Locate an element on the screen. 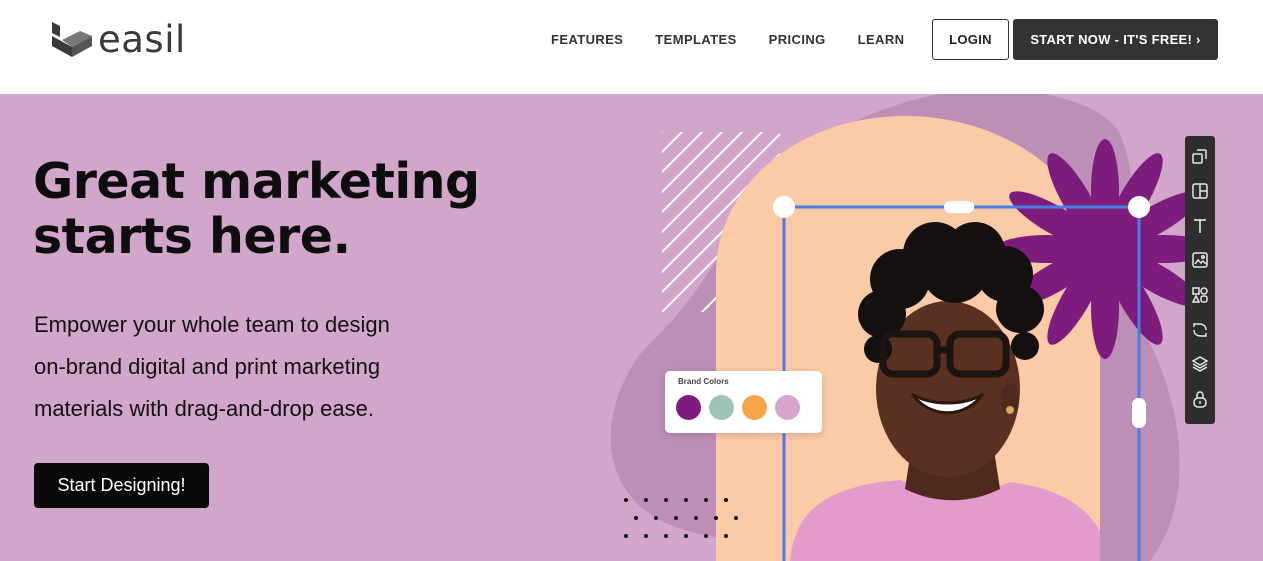 This screenshot has width=1263, height=561. swatch-pink is located at coordinates (787, 407).